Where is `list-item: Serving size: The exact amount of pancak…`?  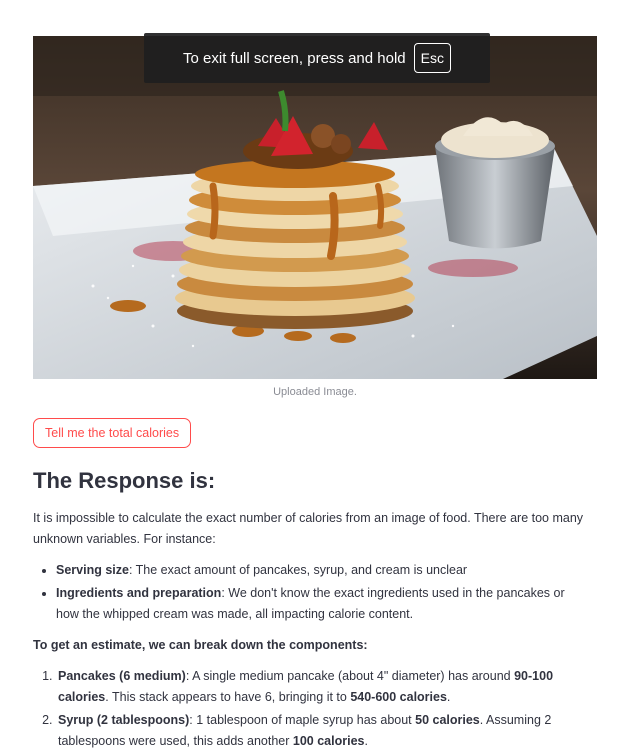
list-item: Serving size: The exact amount of pancak… is located at coordinates (323, 570).